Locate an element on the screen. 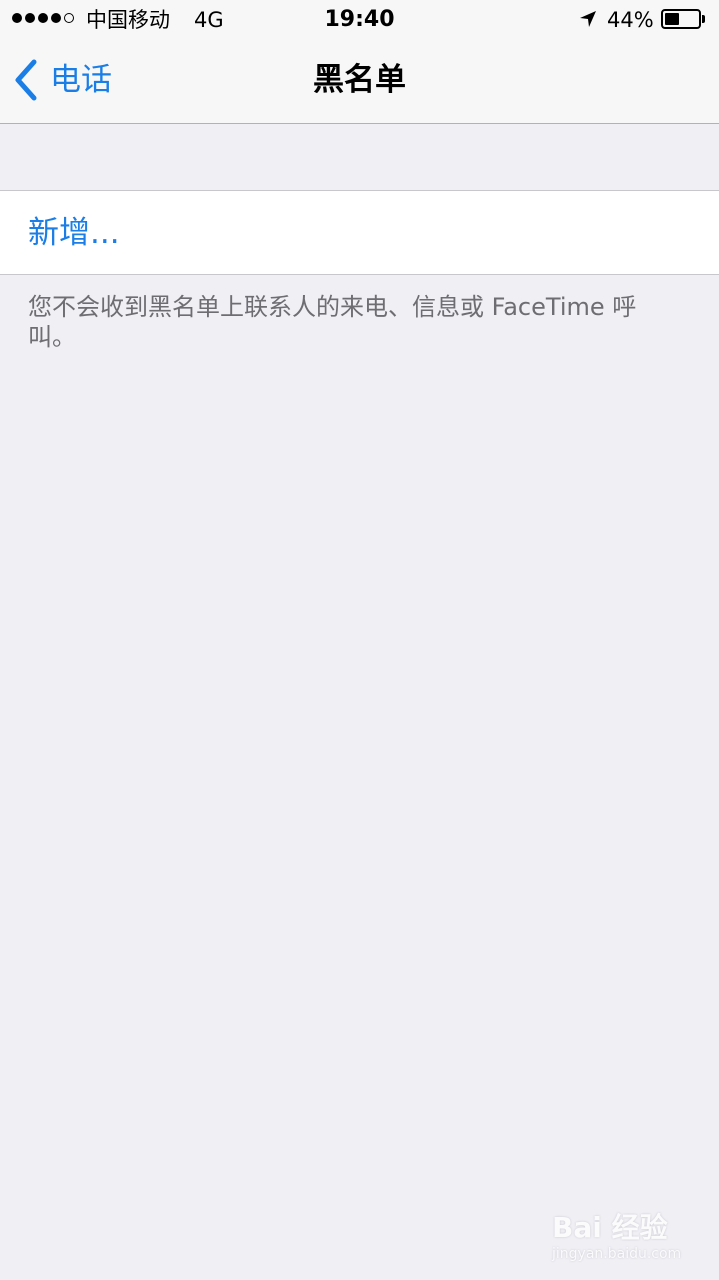 The height and width of the screenshot is (1280, 719). status-bar: 中国移动 4G 19:40 44% is located at coordinates (359, 20).